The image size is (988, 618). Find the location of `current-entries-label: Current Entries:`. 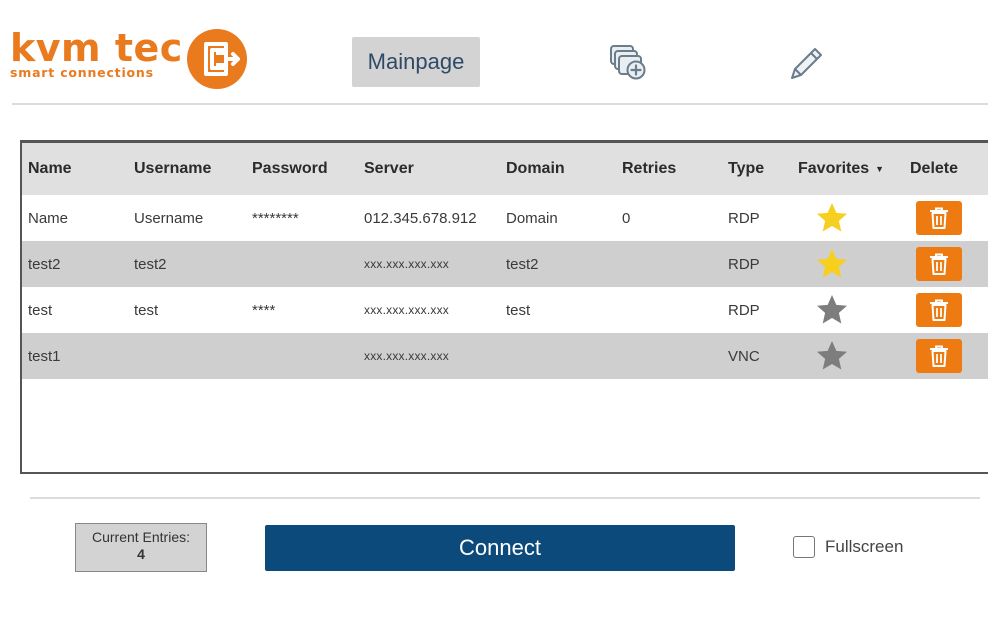

current-entries-label: Current Entries: is located at coordinates (141, 537).